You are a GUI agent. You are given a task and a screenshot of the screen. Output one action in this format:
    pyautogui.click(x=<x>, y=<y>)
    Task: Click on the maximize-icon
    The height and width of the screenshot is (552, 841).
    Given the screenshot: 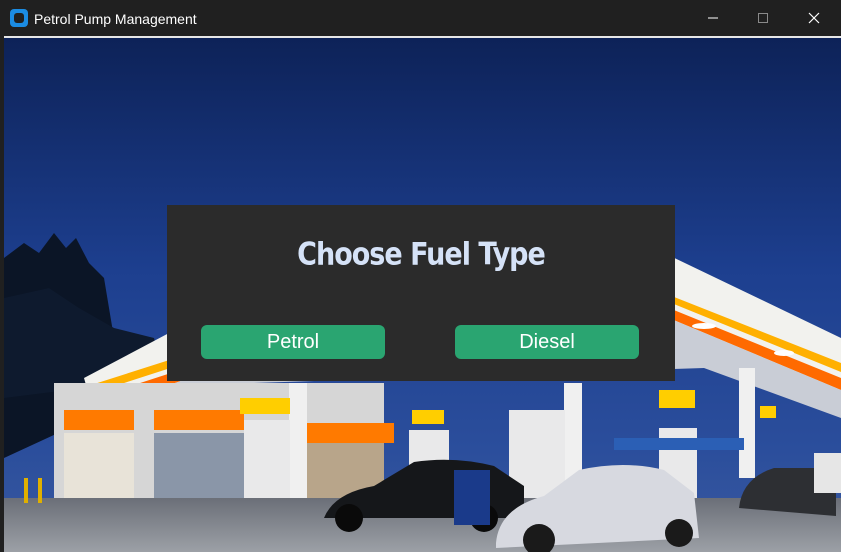 What is the action you would take?
    pyautogui.click(x=763, y=18)
    